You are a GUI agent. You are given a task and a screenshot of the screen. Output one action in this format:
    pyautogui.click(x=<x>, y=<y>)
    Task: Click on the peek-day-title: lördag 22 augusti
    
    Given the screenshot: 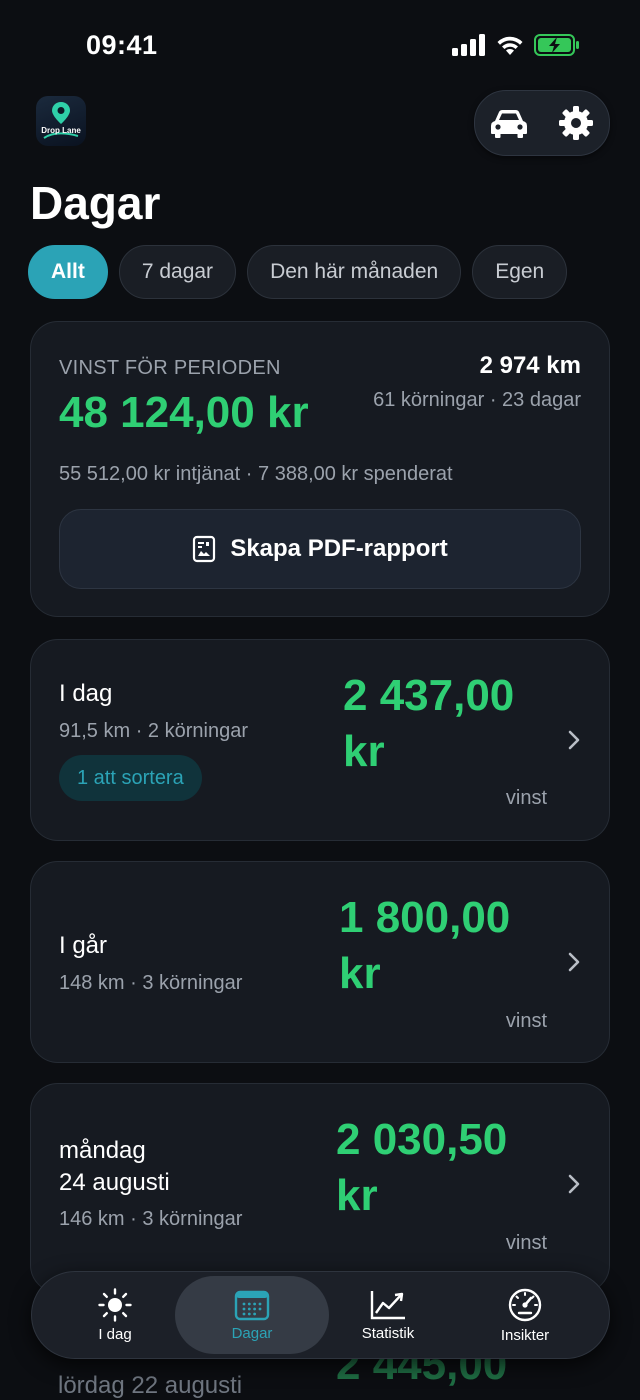 What is the action you would take?
    pyautogui.click(x=150, y=1385)
    